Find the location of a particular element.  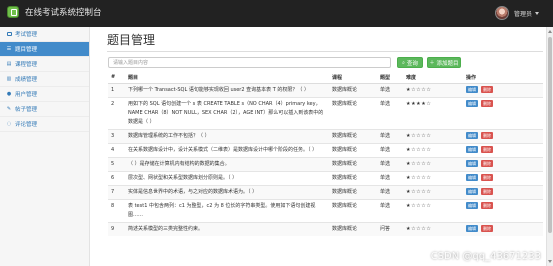

search-input is located at coordinates (249, 62).